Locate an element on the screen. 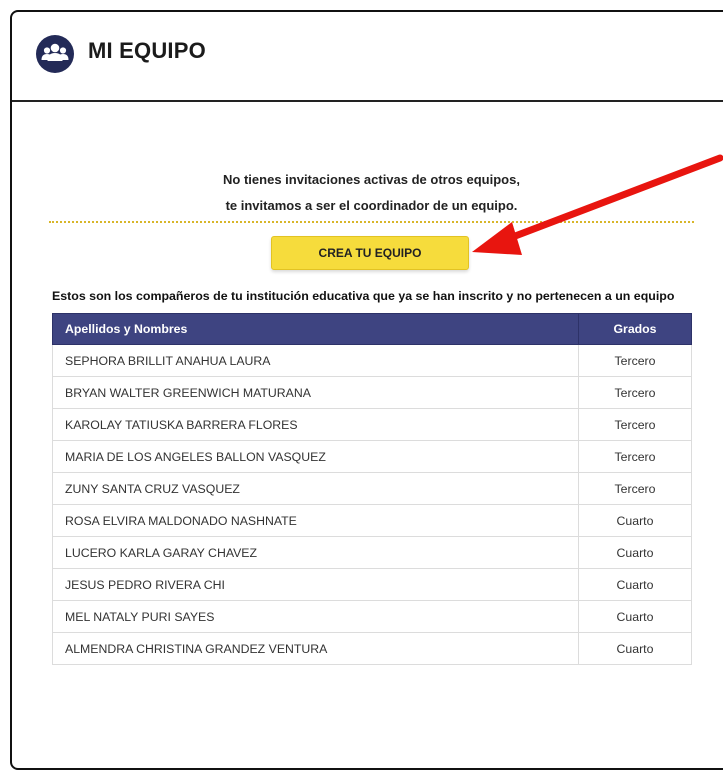 This screenshot has height=770, width=723. student-name: BRYAN WALTER GREENWICH MATURANA is located at coordinates (315, 392).